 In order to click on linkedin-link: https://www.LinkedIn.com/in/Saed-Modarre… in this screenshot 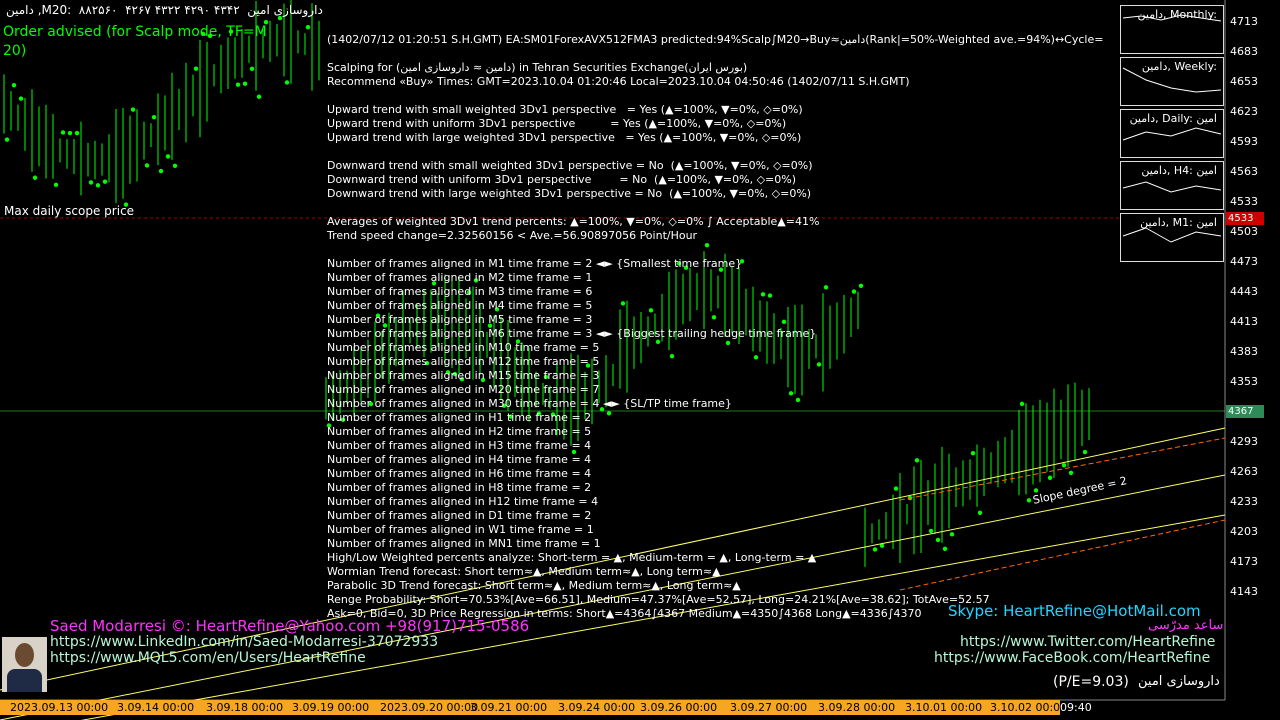, I will do `click(244, 642)`.